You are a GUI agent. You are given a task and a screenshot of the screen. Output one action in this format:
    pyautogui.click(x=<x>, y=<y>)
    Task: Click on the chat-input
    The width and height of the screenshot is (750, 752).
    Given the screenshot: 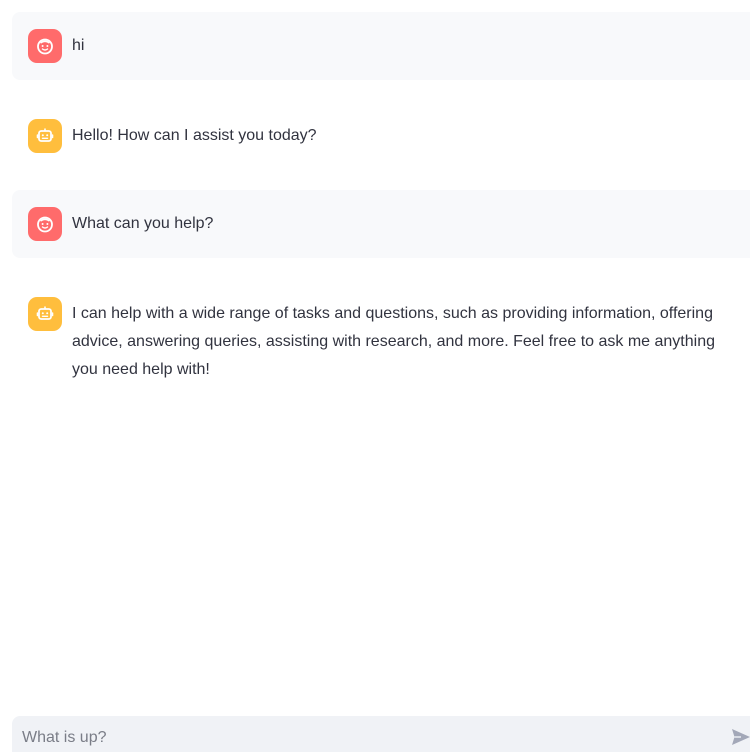 What is the action you would take?
    pyautogui.click(x=362, y=738)
    